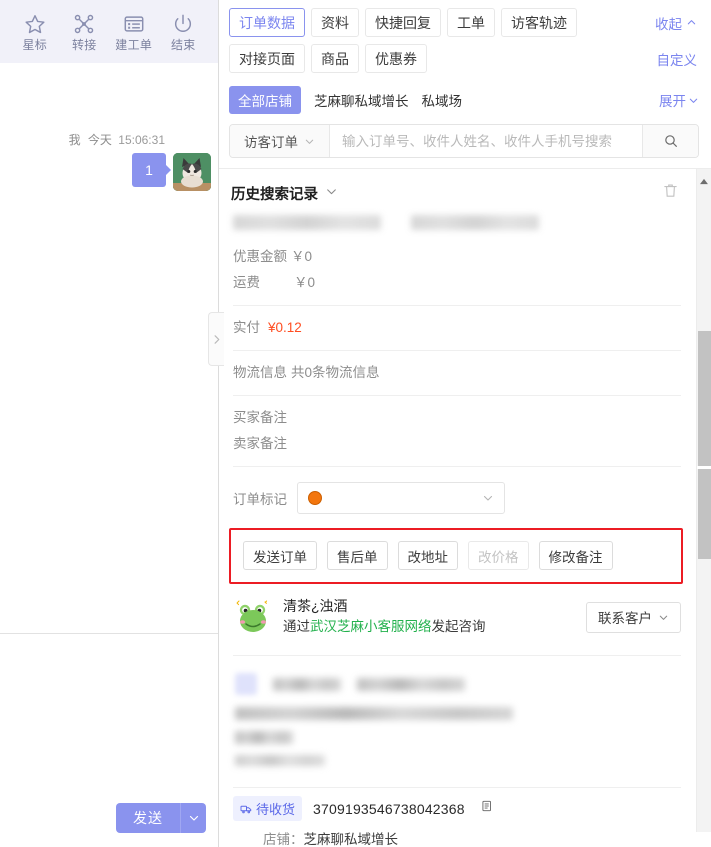  Describe the element at coordinates (193, 818) in the screenshot. I see `send-options-button` at that location.